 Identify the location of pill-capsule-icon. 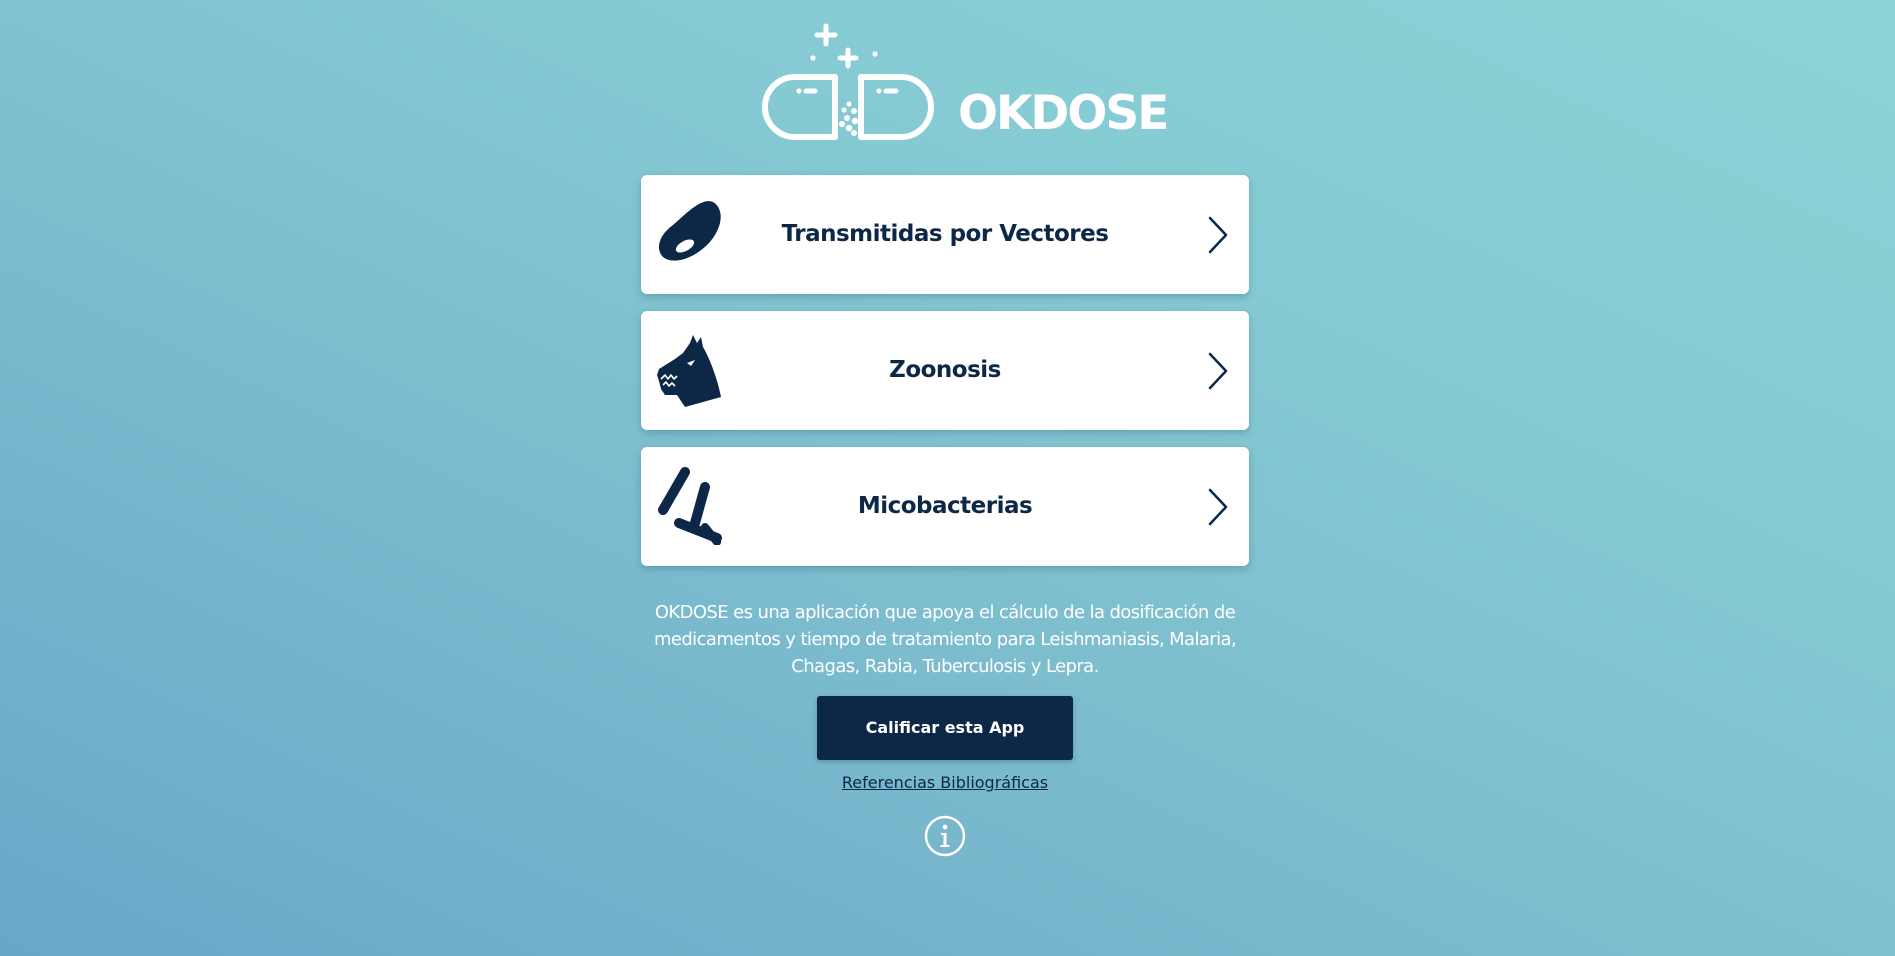
(848, 81).